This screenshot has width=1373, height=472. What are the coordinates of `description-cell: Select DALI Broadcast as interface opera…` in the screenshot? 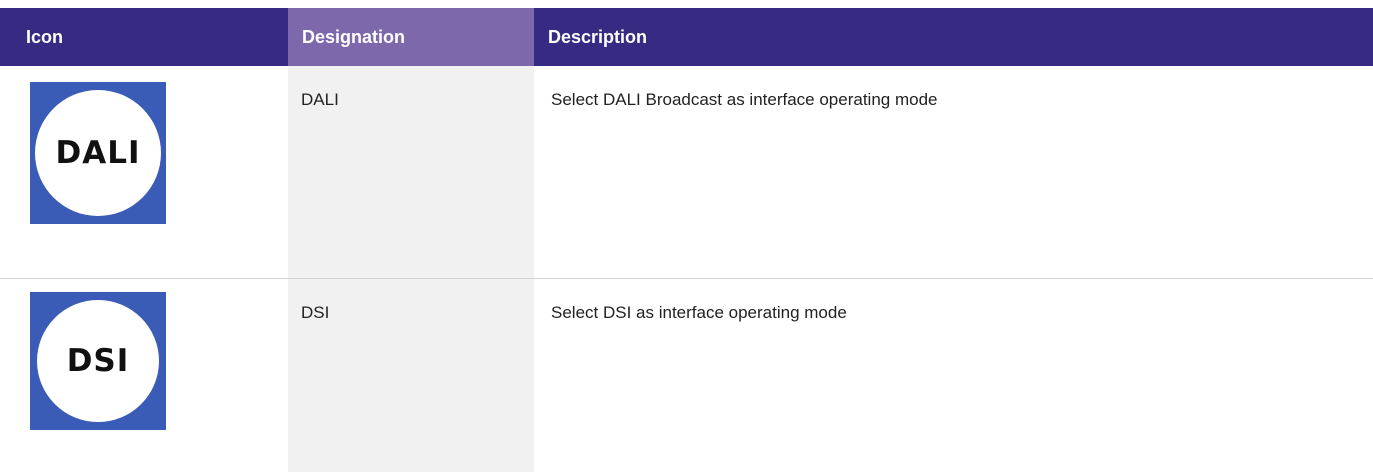 It's located at (744, 99).